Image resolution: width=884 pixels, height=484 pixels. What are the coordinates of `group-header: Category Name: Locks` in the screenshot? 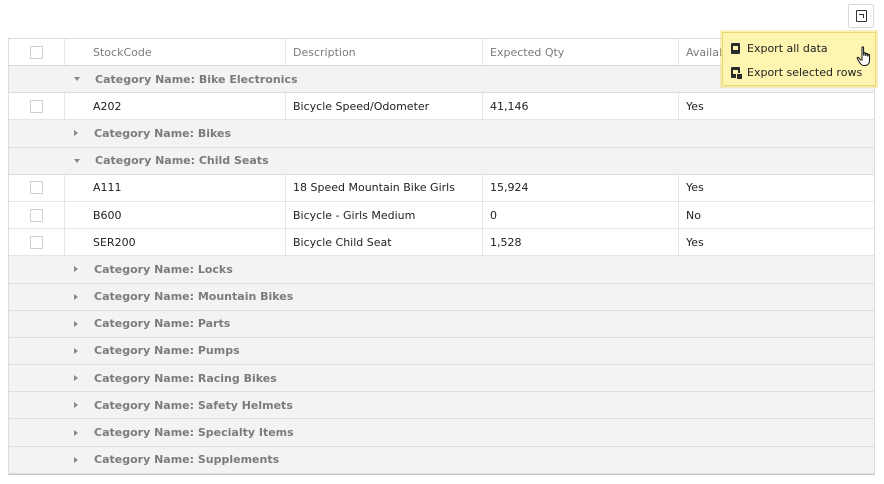 It's located at (149, 269).